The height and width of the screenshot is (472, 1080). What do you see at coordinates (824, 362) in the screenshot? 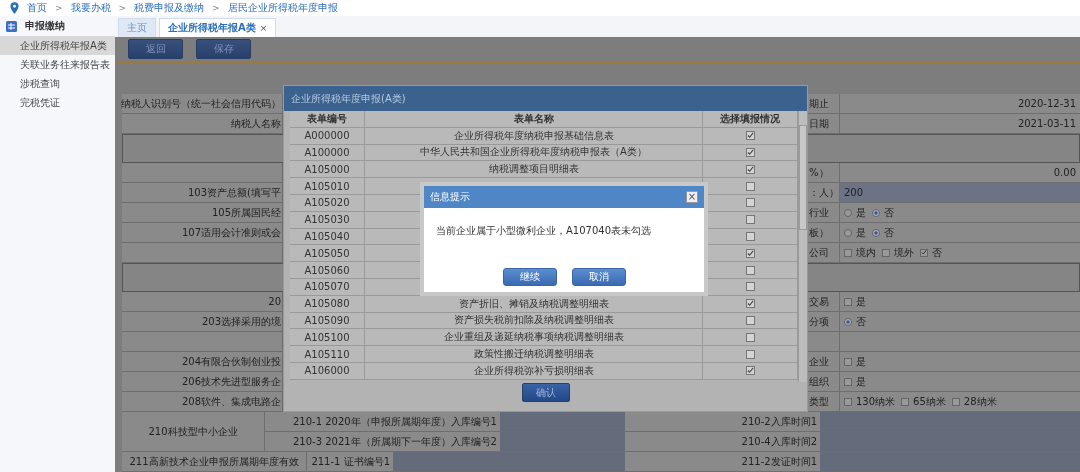
I see `table-cell: 企业` at bounding box center [824, 362].